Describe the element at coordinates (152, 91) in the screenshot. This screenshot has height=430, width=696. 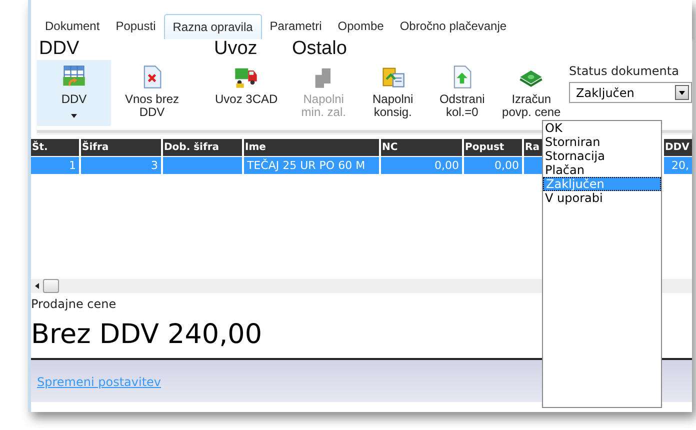
I see `ribbon-button: Vnos brez DDV` at that location.